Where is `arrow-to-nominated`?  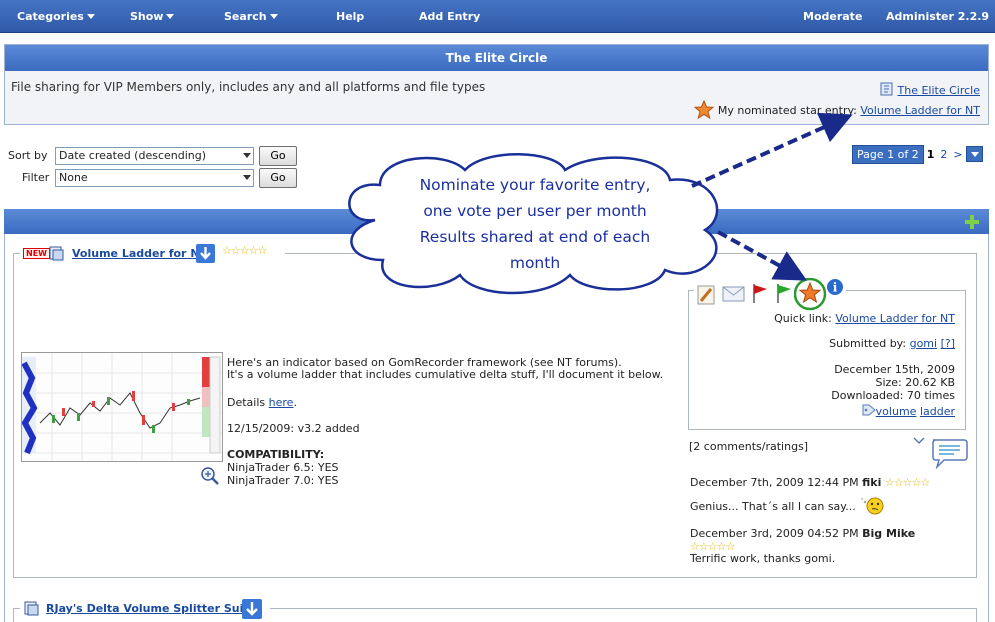
arrow-to-nominated is located at coordinates (772, 150).